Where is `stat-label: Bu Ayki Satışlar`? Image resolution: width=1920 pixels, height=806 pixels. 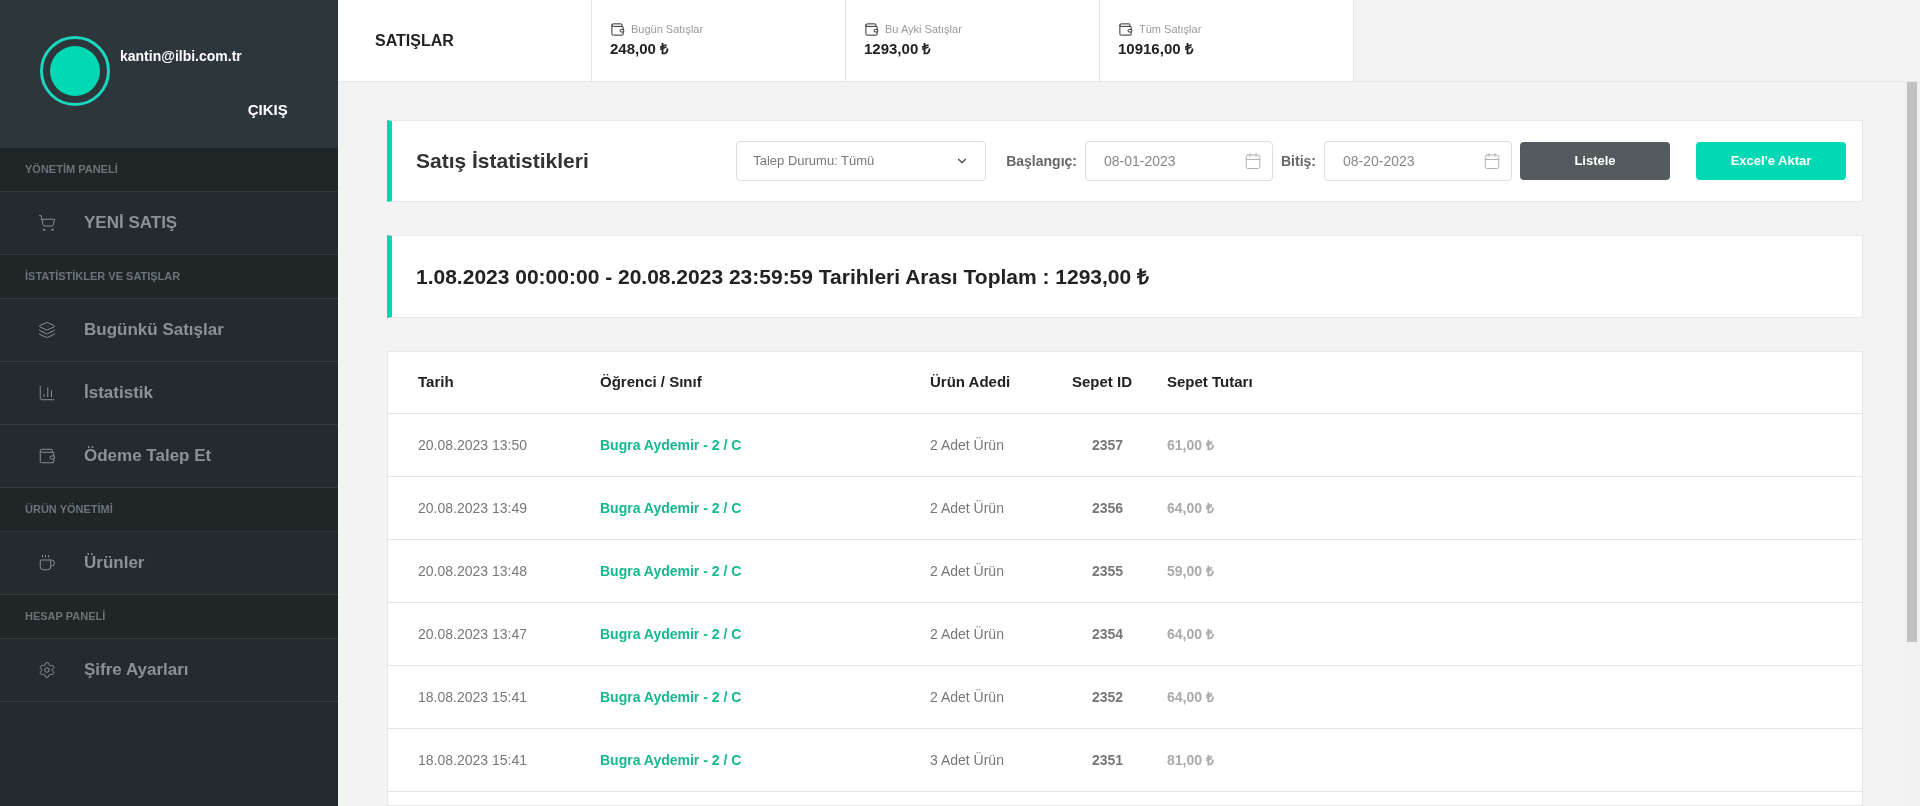 stat-label: Bu Ayki Satışlar is located at coordinates (923, 29).